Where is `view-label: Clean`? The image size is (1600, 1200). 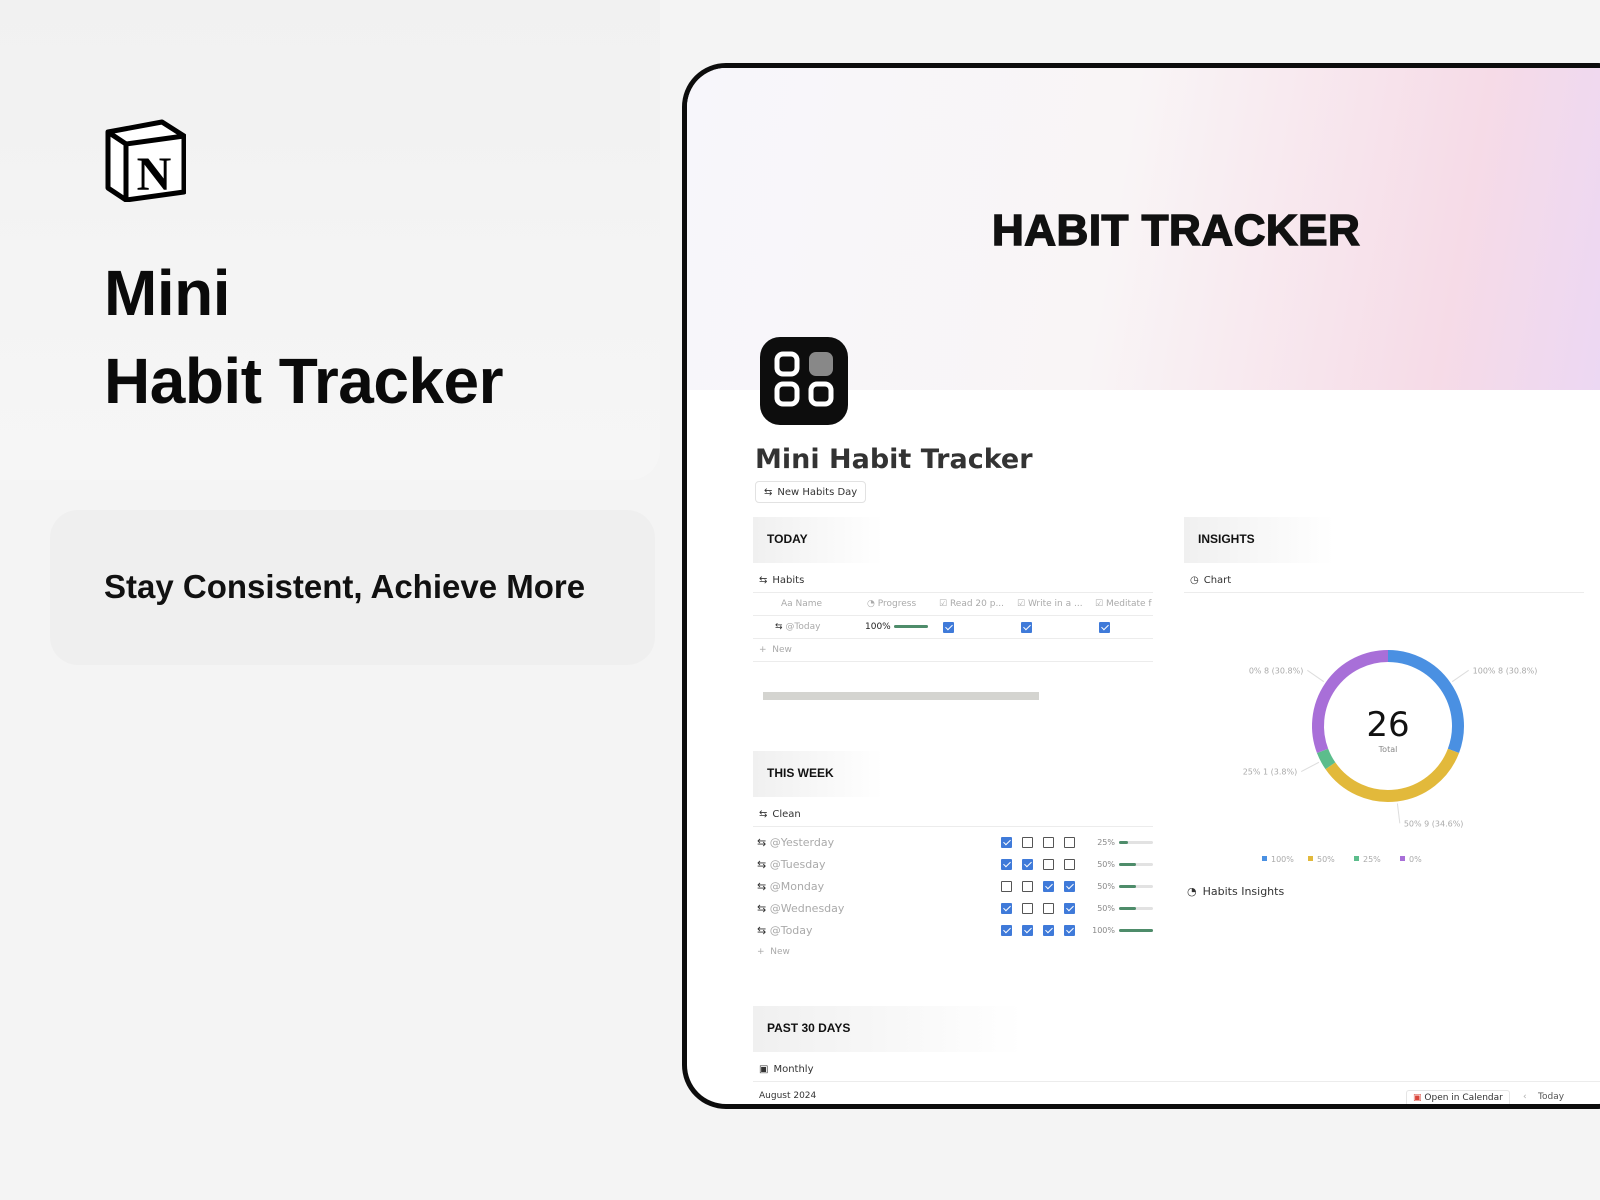 view-label: Clean is located at coordinates (786, 814).